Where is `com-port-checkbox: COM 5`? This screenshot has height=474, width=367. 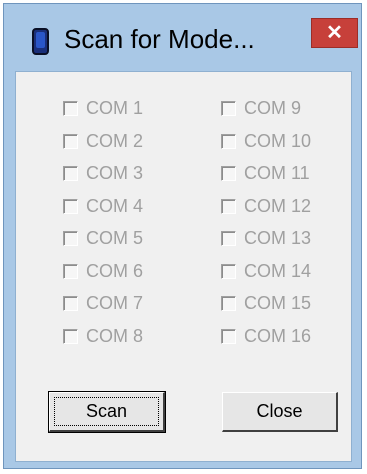
com-port-checkbox: COM 5 is located at coordinates (103, 238).